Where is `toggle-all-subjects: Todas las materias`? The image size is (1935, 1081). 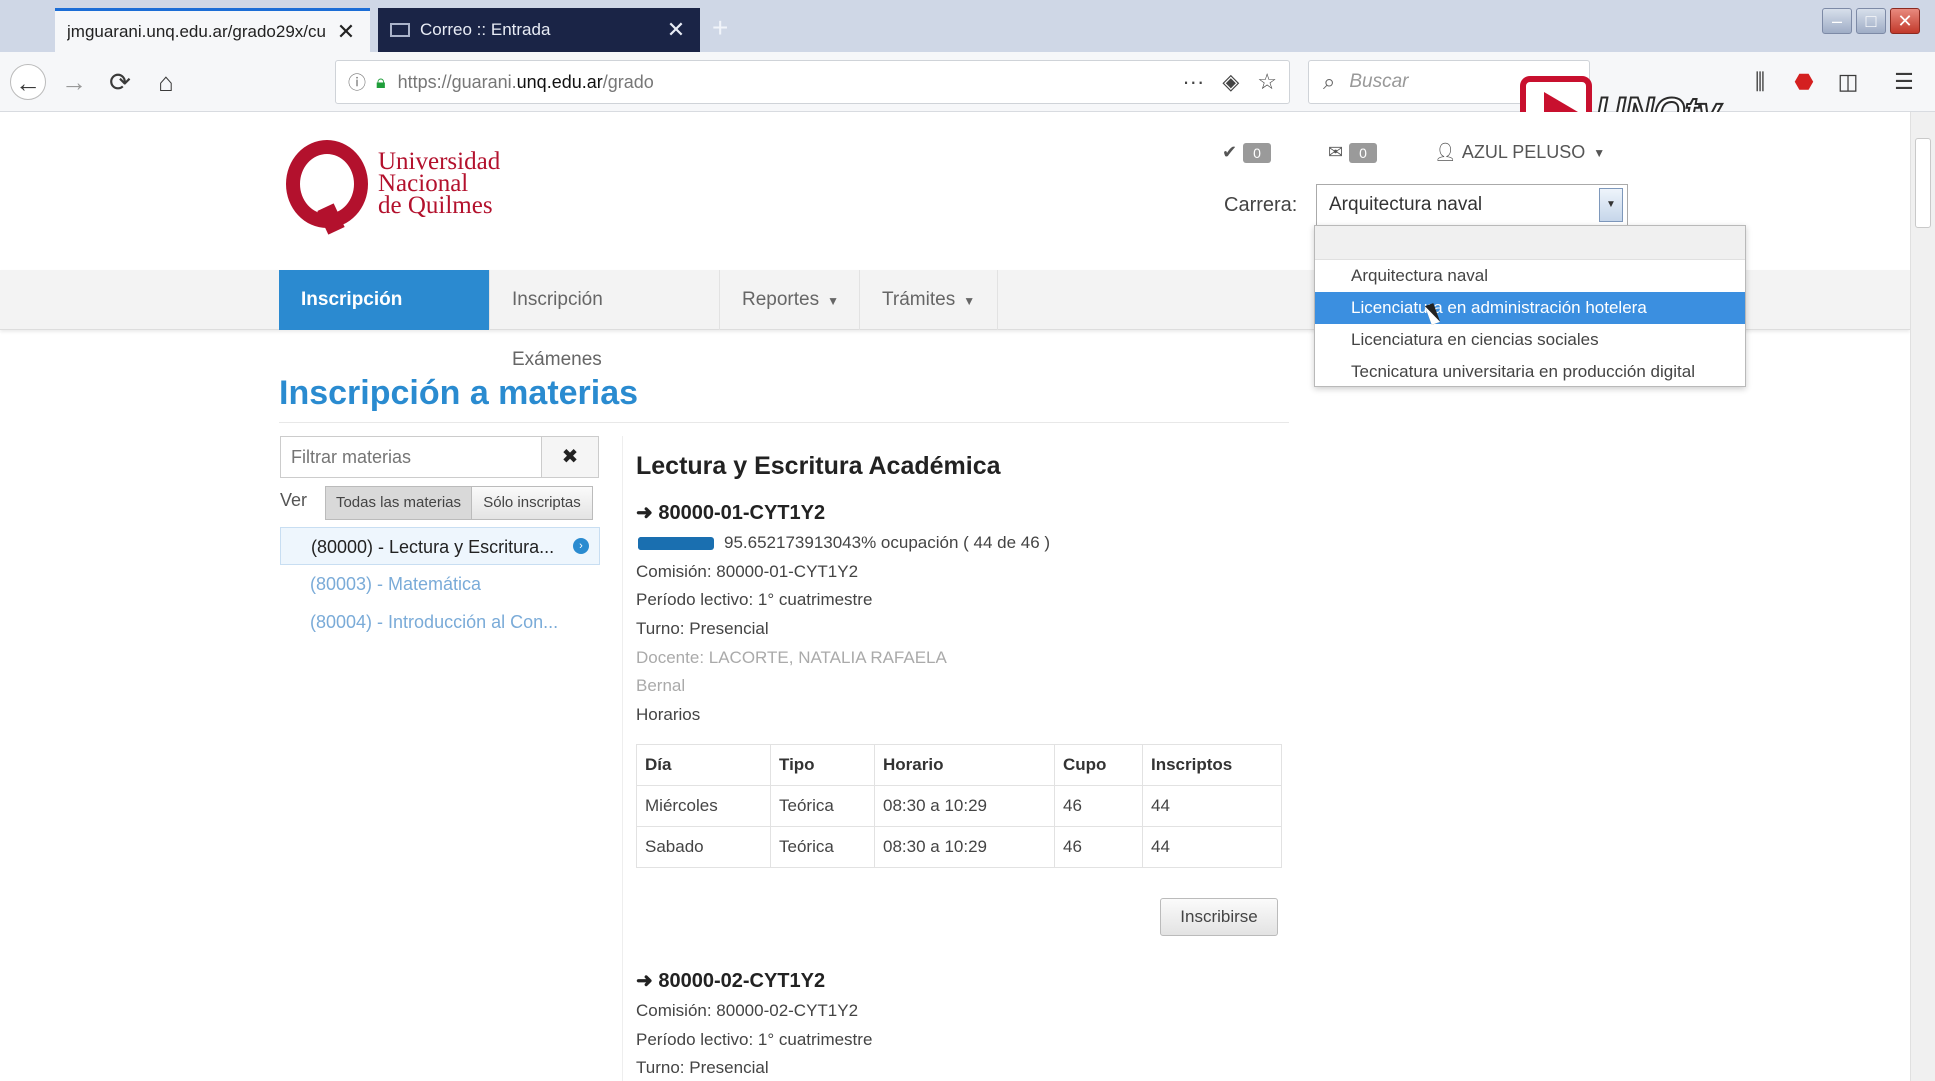
toggle-all-subjects: Todas las materias is located at coordinates (398, 503).